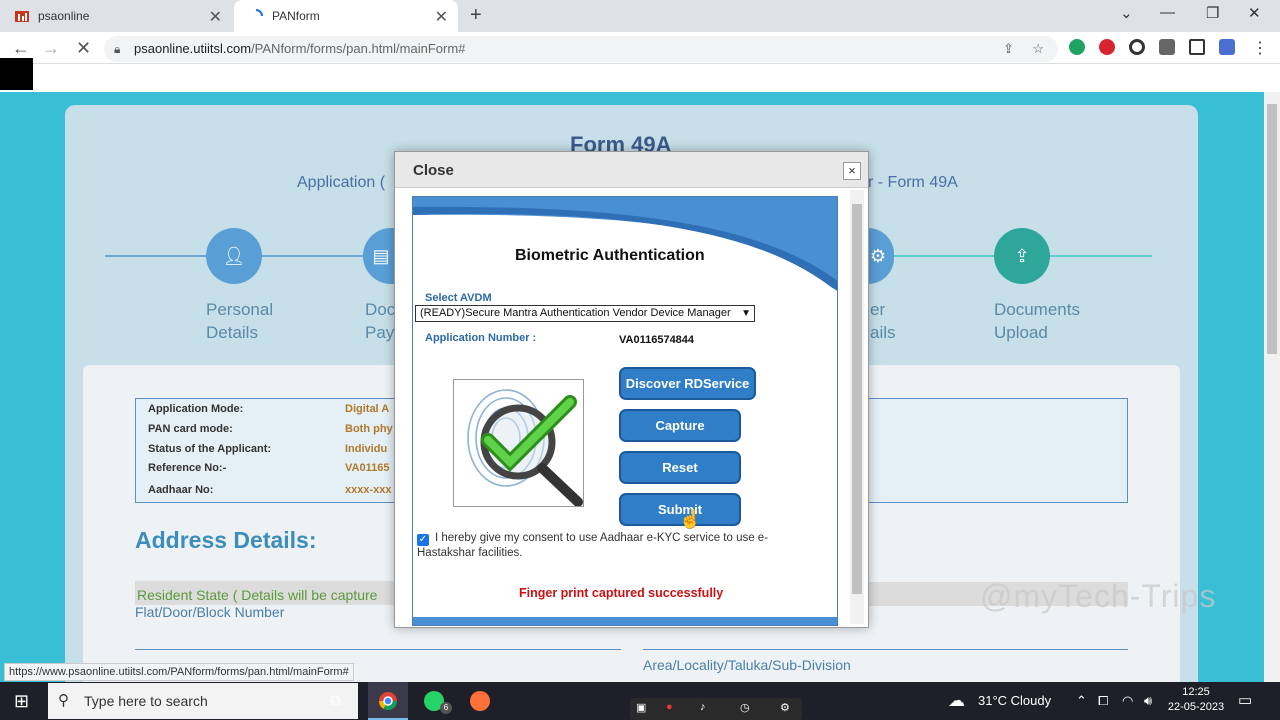  What do you see at coordinates (16, 74) in the screenshot?
I see `redaction-box` at bounding box center [16, 74].